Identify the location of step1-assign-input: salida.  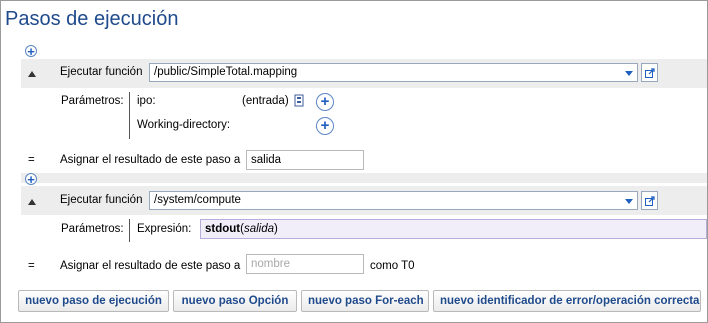
(305, 160).